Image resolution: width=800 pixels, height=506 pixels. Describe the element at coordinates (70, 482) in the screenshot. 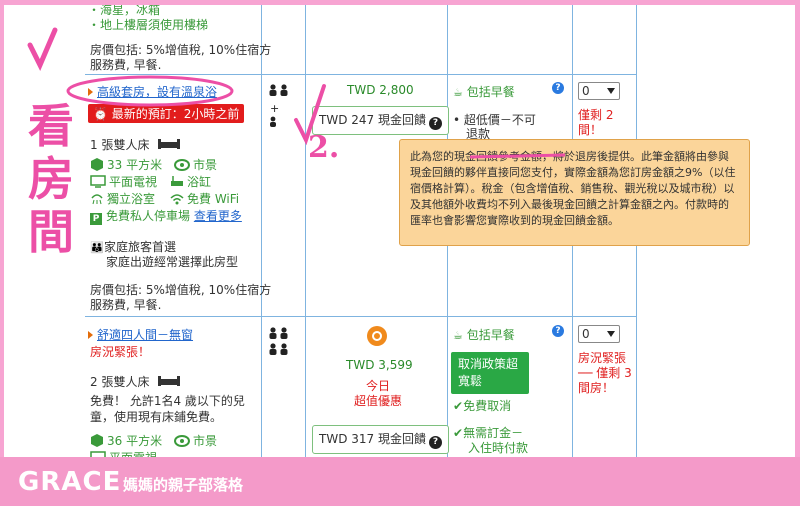

I see `watermark-logo: GRACE` at that location.